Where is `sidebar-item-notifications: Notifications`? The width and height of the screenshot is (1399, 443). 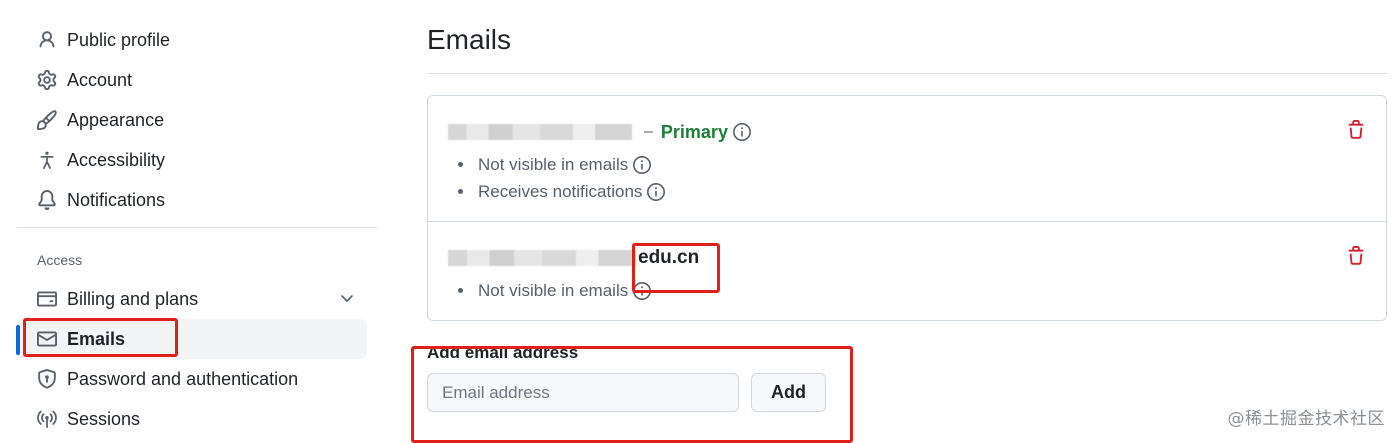
sidebar-item-notifications: Notifications is located at coordinates (197, 200).